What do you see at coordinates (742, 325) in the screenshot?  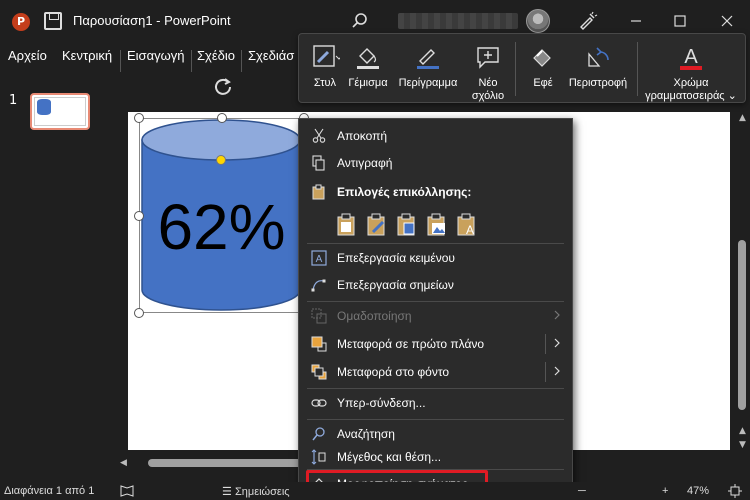 I see `vertical-scroll-thumb` at bounding box center [742, 325].